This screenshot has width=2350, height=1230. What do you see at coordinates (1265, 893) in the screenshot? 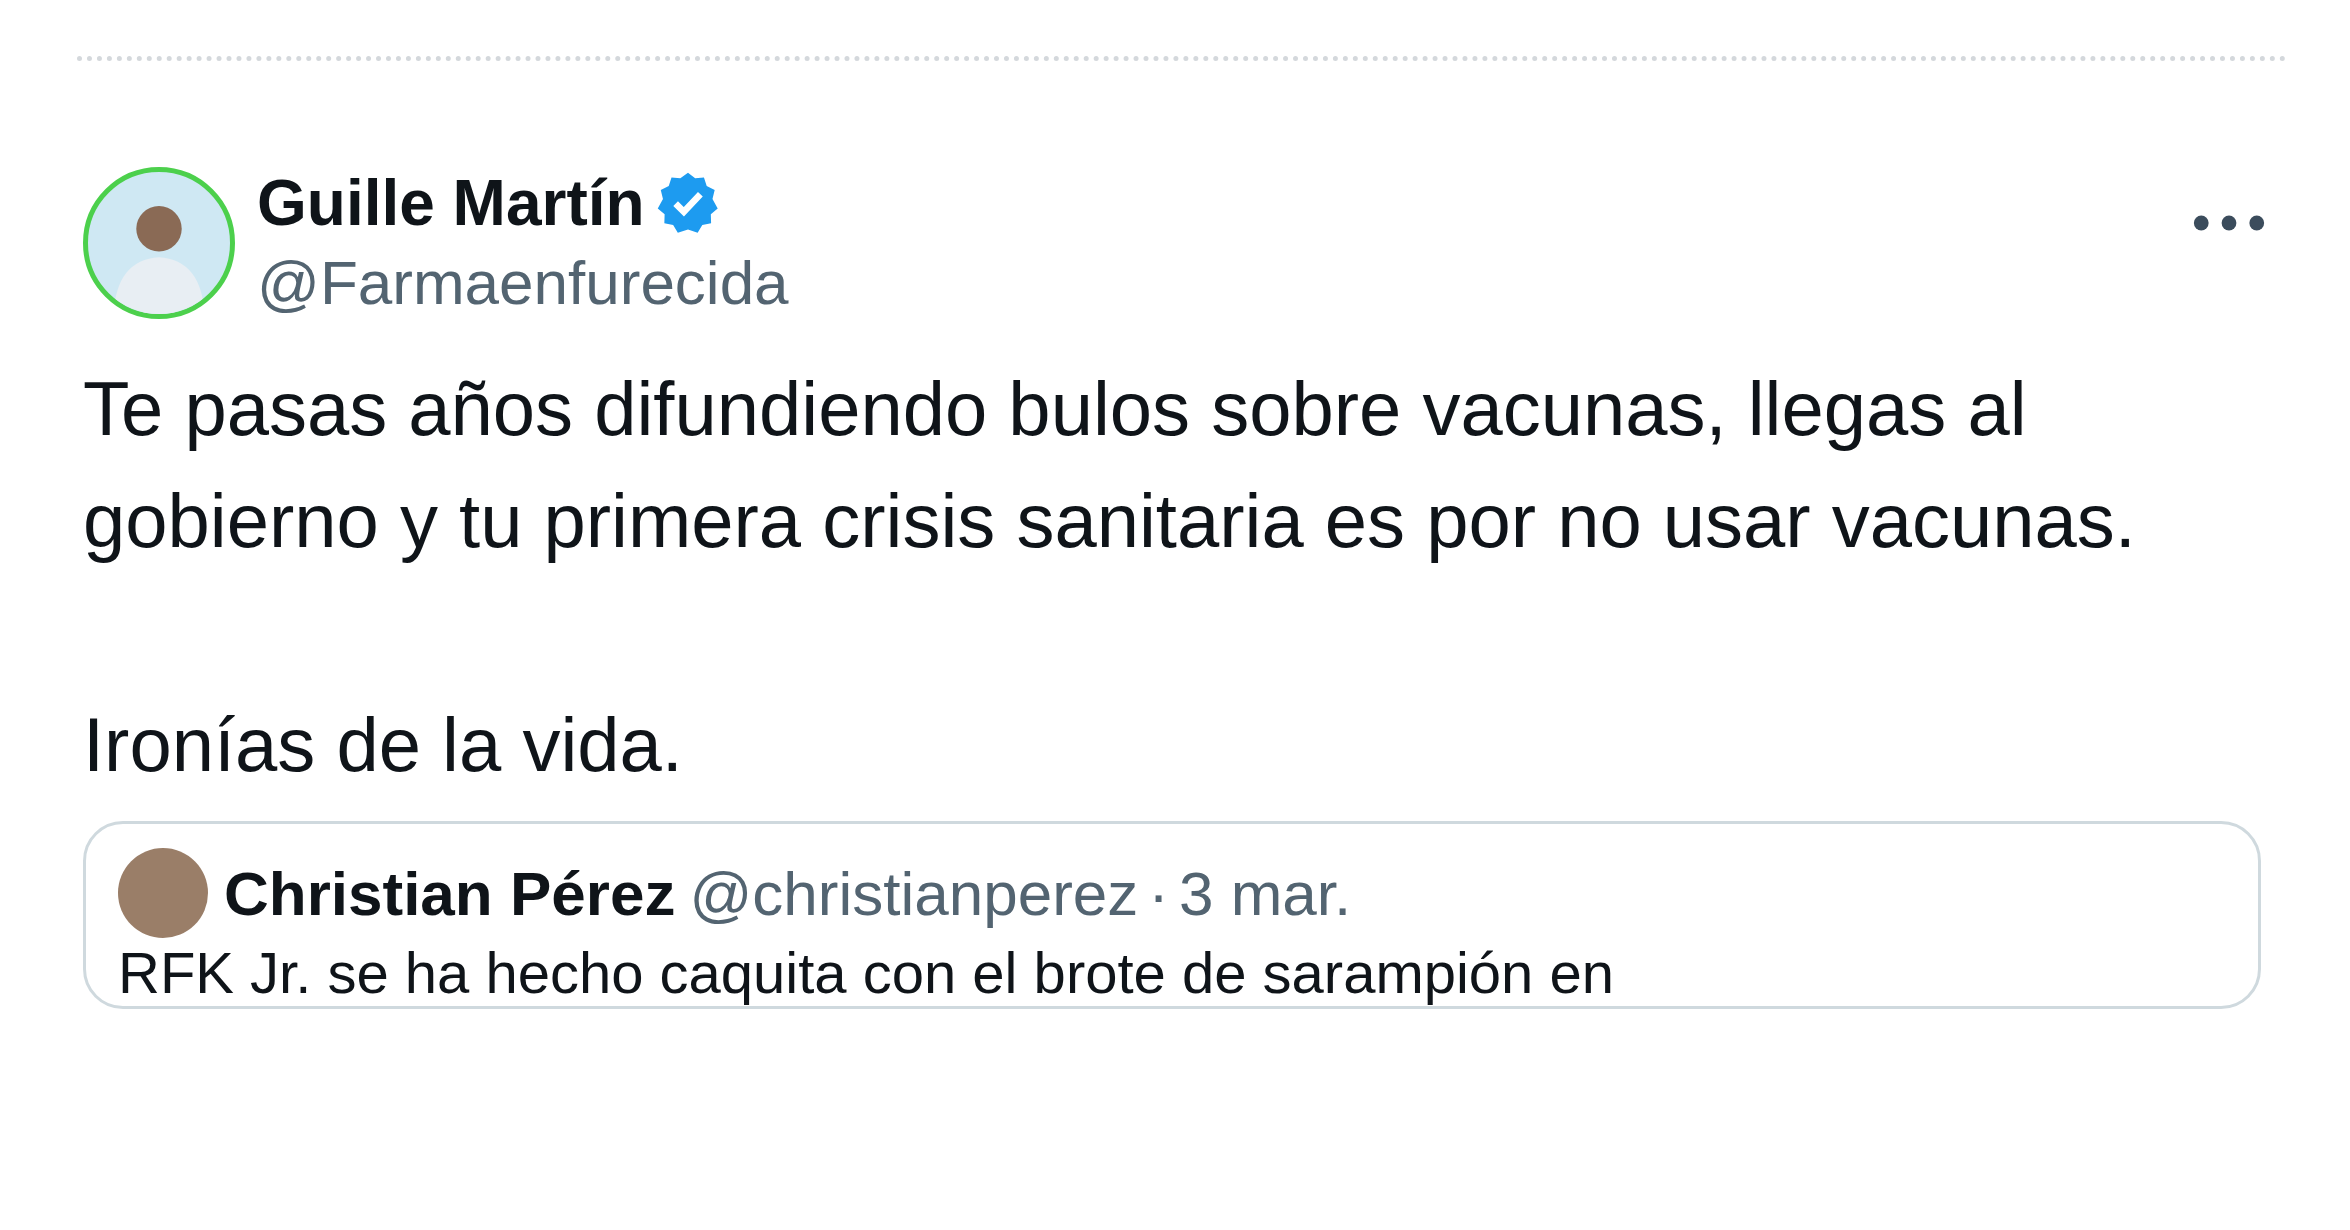
I see `quoted-tweet-date: 3 mar.` at bounding box center [1265, 893].